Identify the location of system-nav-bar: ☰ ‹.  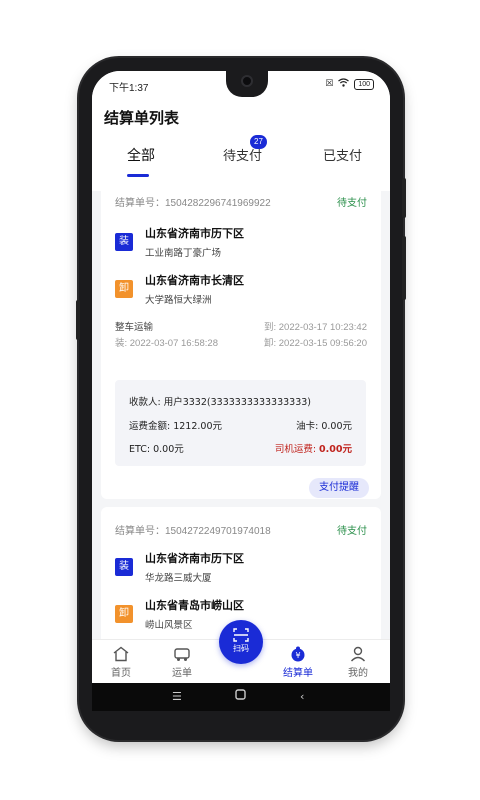
(241, 697).